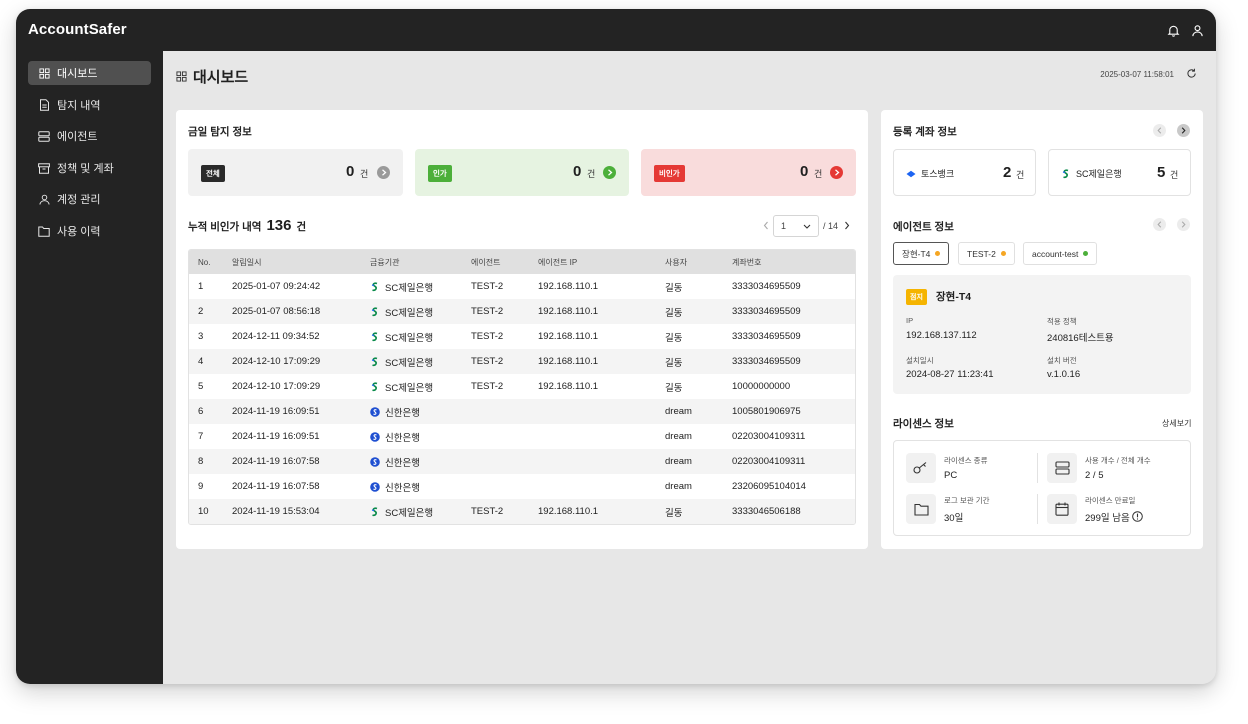 Image resolution: width=1248 pixels, height=724 pixels. What do you see at coordinates (1137, 518) in the screenshot?
I see `info-icon` at bounding box center [1137, 518].